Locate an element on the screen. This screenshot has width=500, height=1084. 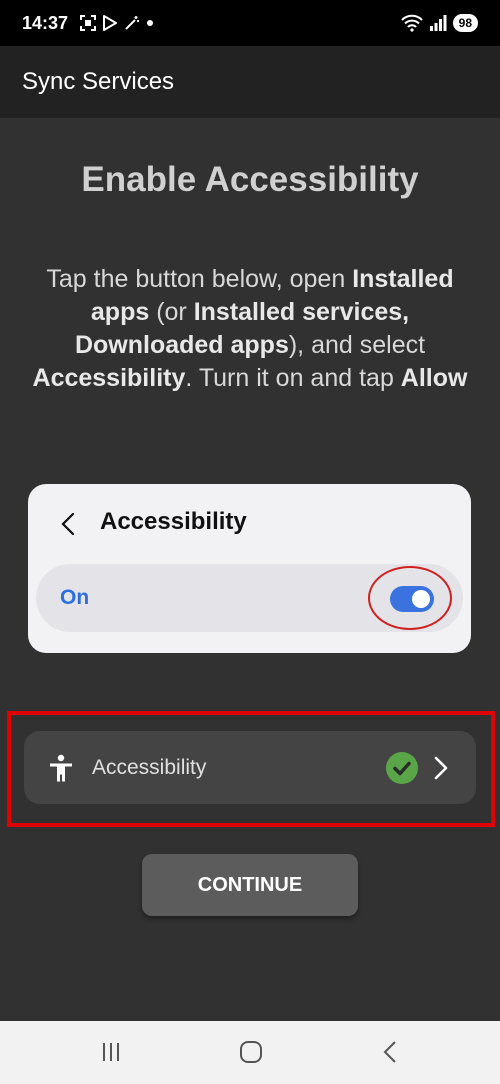
play-store-icon is located at coordinates (110, 23).